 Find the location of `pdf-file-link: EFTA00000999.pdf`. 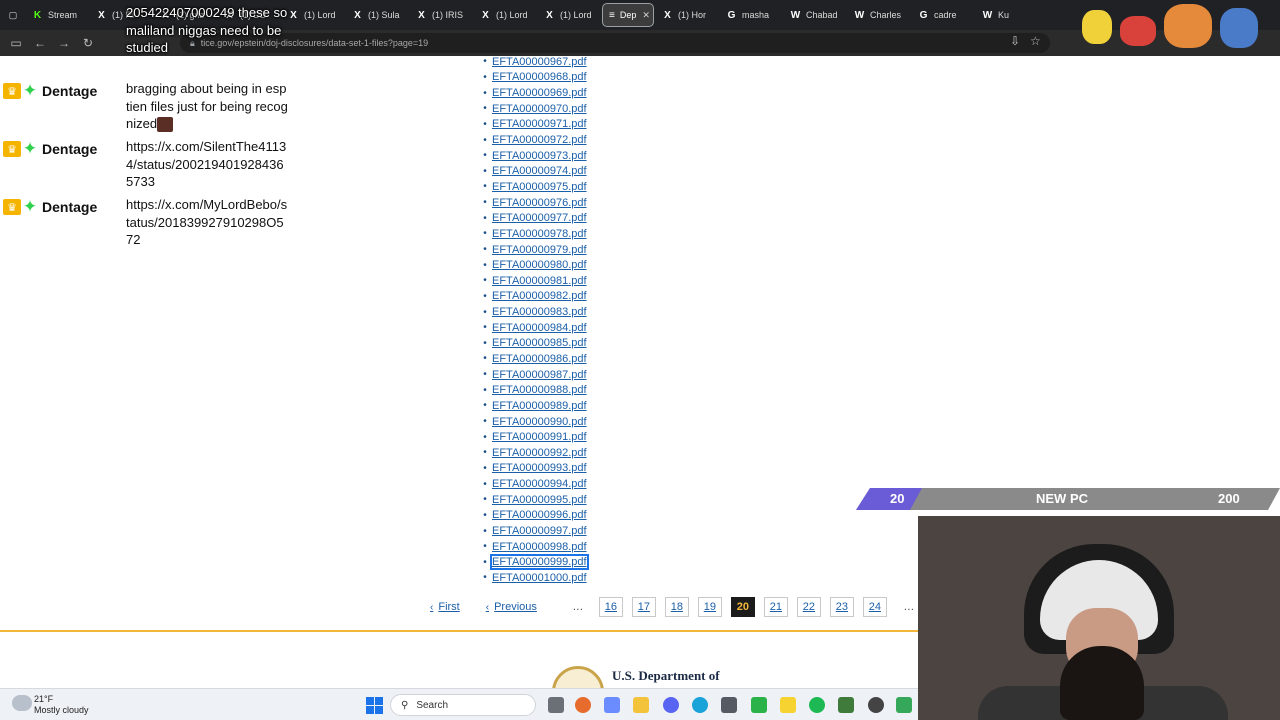

pdf-file-link: EFTA00000999.pdf is located at coordinates (539, 562).